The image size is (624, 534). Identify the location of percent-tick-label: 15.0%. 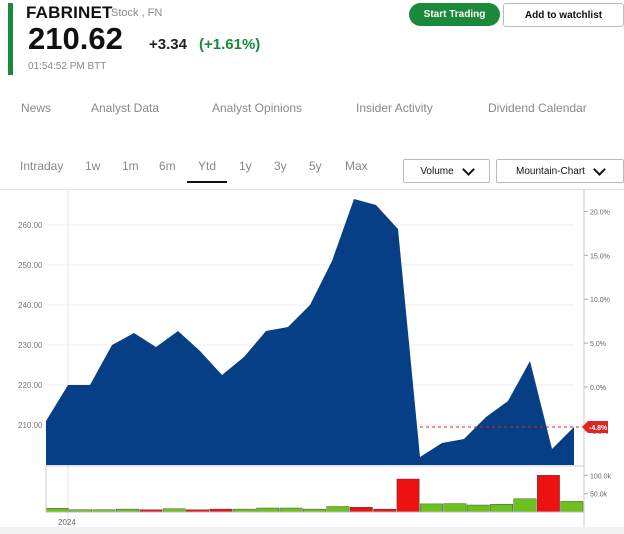
(600, 256).